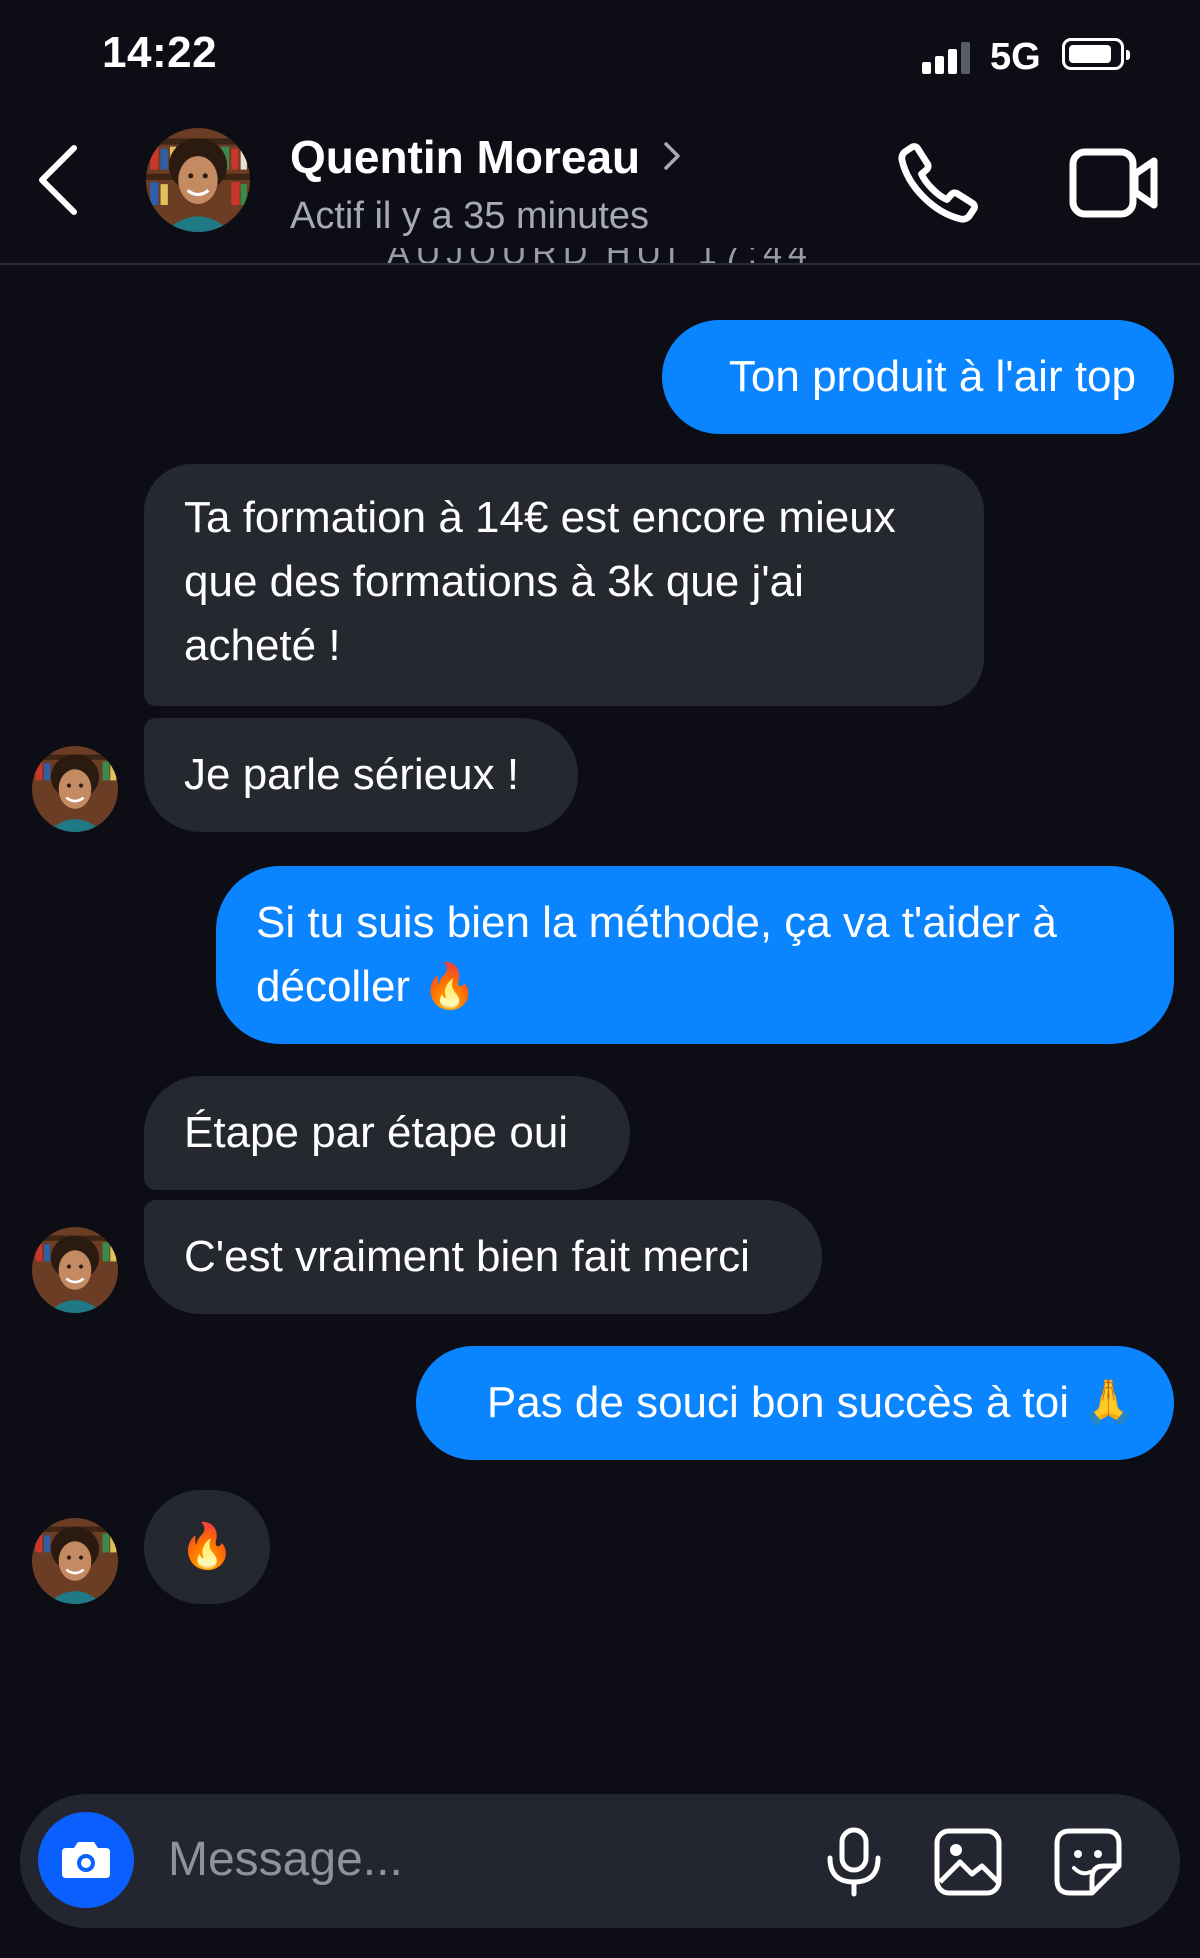 The image size is (1200, 1958). What do you see at coordinates (470, 216) in the screenshot?
I see `contact-status: Actif il y a 35 minutes` at bounding box center [470, 216].